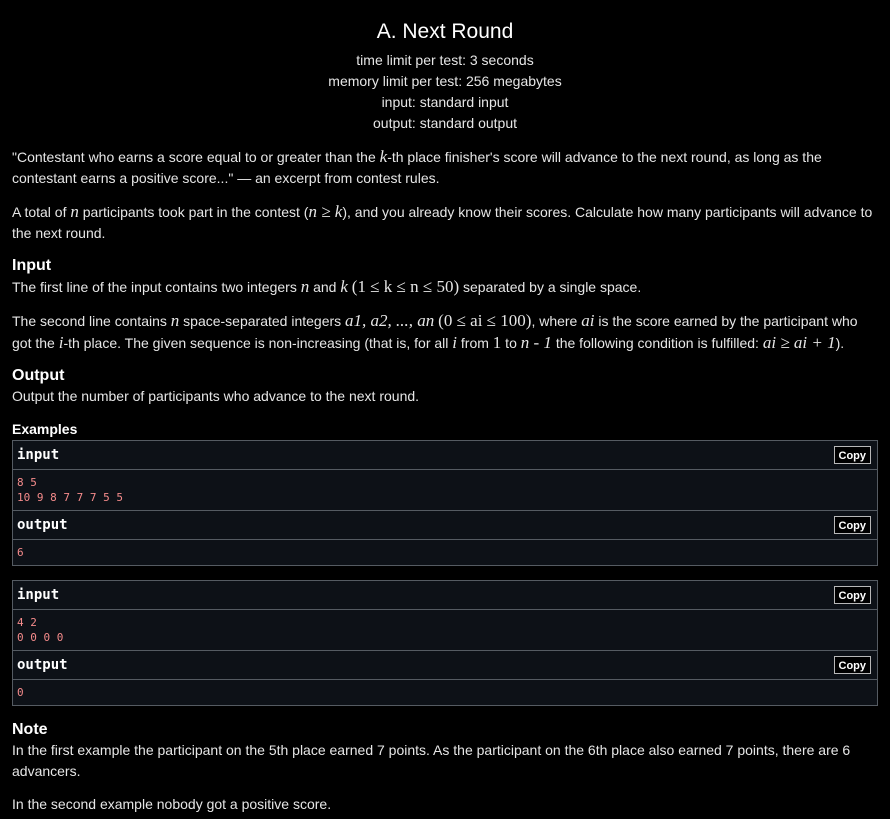 Image resolution: width=890 pixels, height=819 pixels. I want to click on example-2: input Copy 4 2 0 0 0 0 output Copy 0, so click(445, 643).